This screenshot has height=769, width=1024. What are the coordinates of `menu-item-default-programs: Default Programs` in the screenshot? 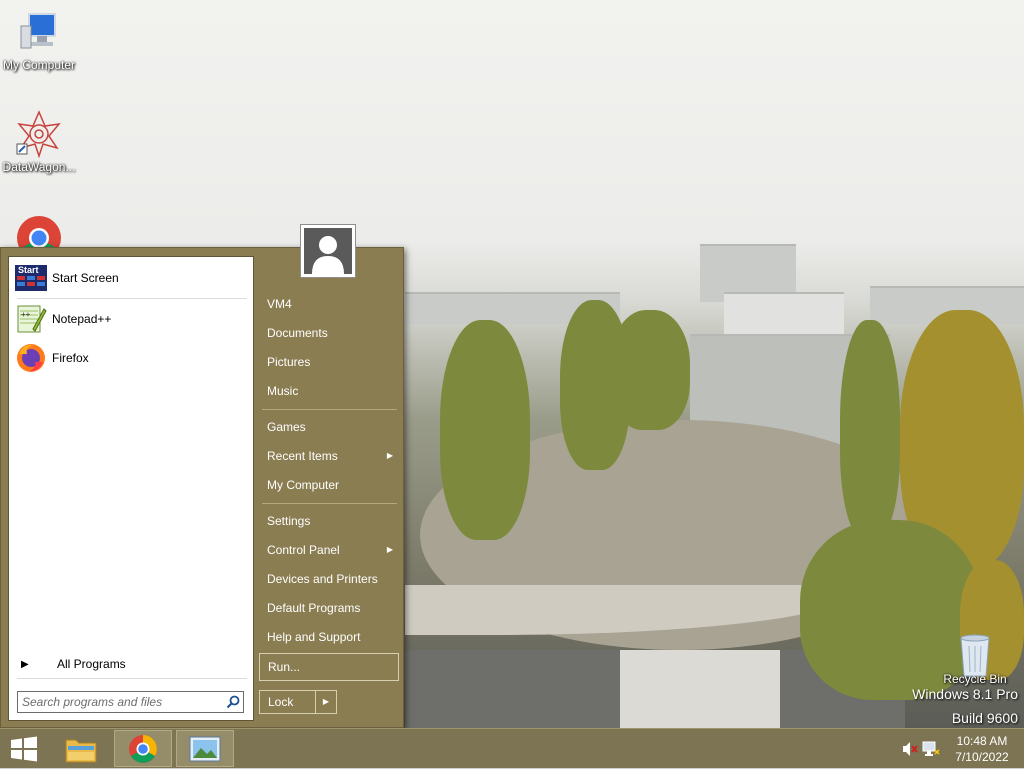 It's located at (329, 608).